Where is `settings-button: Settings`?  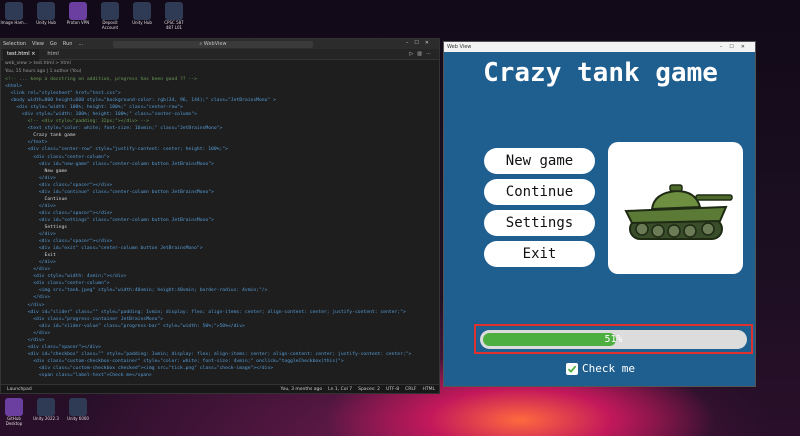 settings-button: Settings is located at coordinates (539, 223).